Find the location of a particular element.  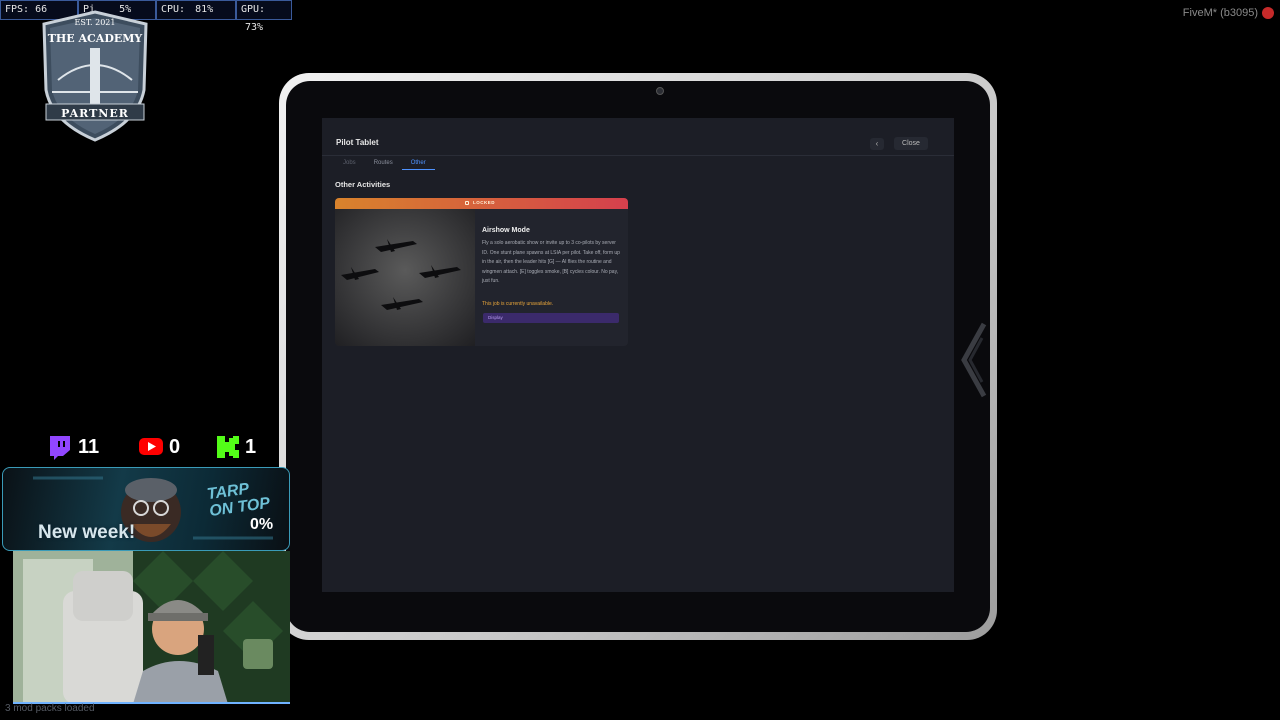

locked-label: LOCKED is located at coordinates (484, 202).